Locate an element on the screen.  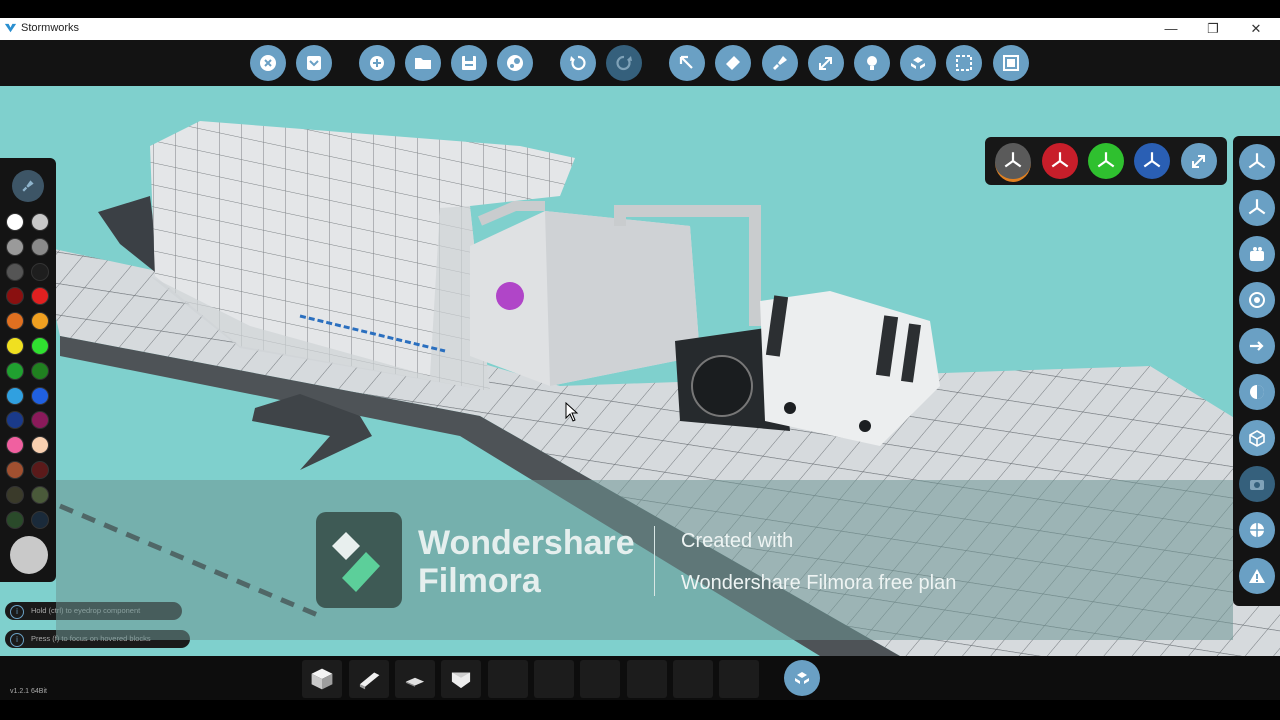
view-axis-panel is located at coordinates (1106, 161).